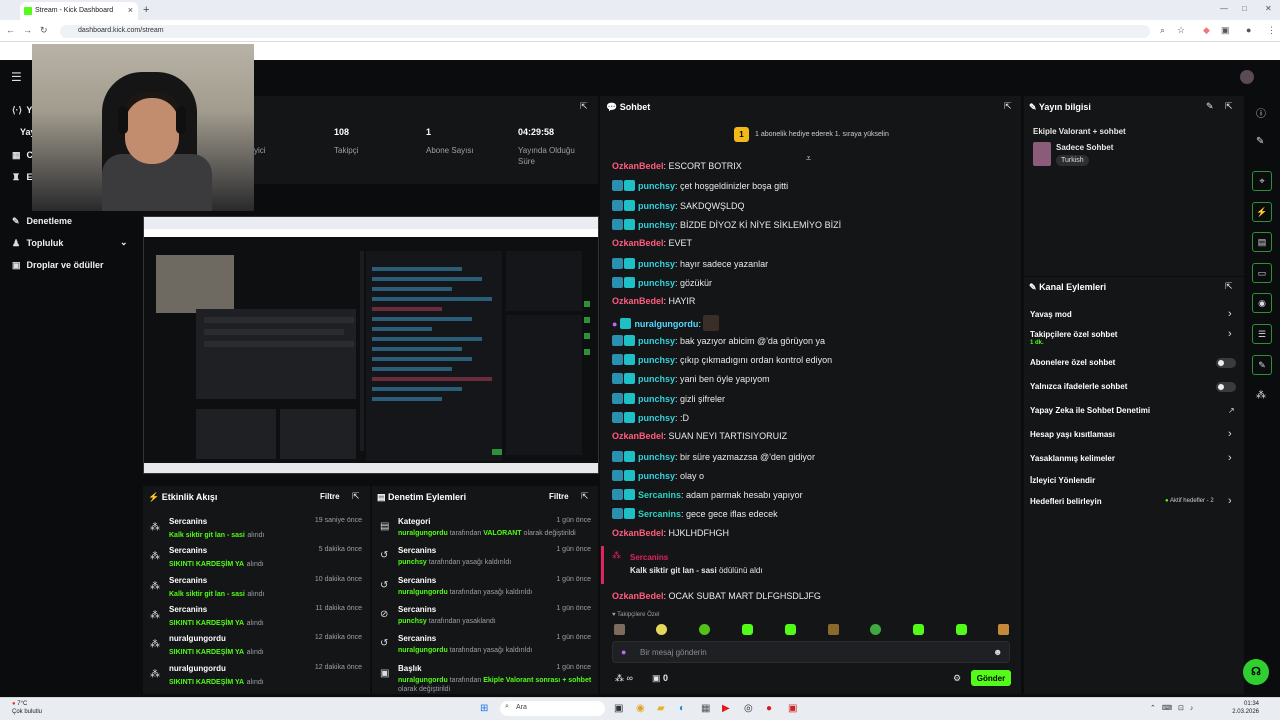 This screenshot has height=720, width=1280. What do you see at coordinates (1078, 386) in the screenshot?
I see `channel-action-label: Yalnızca ifadelerle sohbet` at bounding box center [1078, 386].